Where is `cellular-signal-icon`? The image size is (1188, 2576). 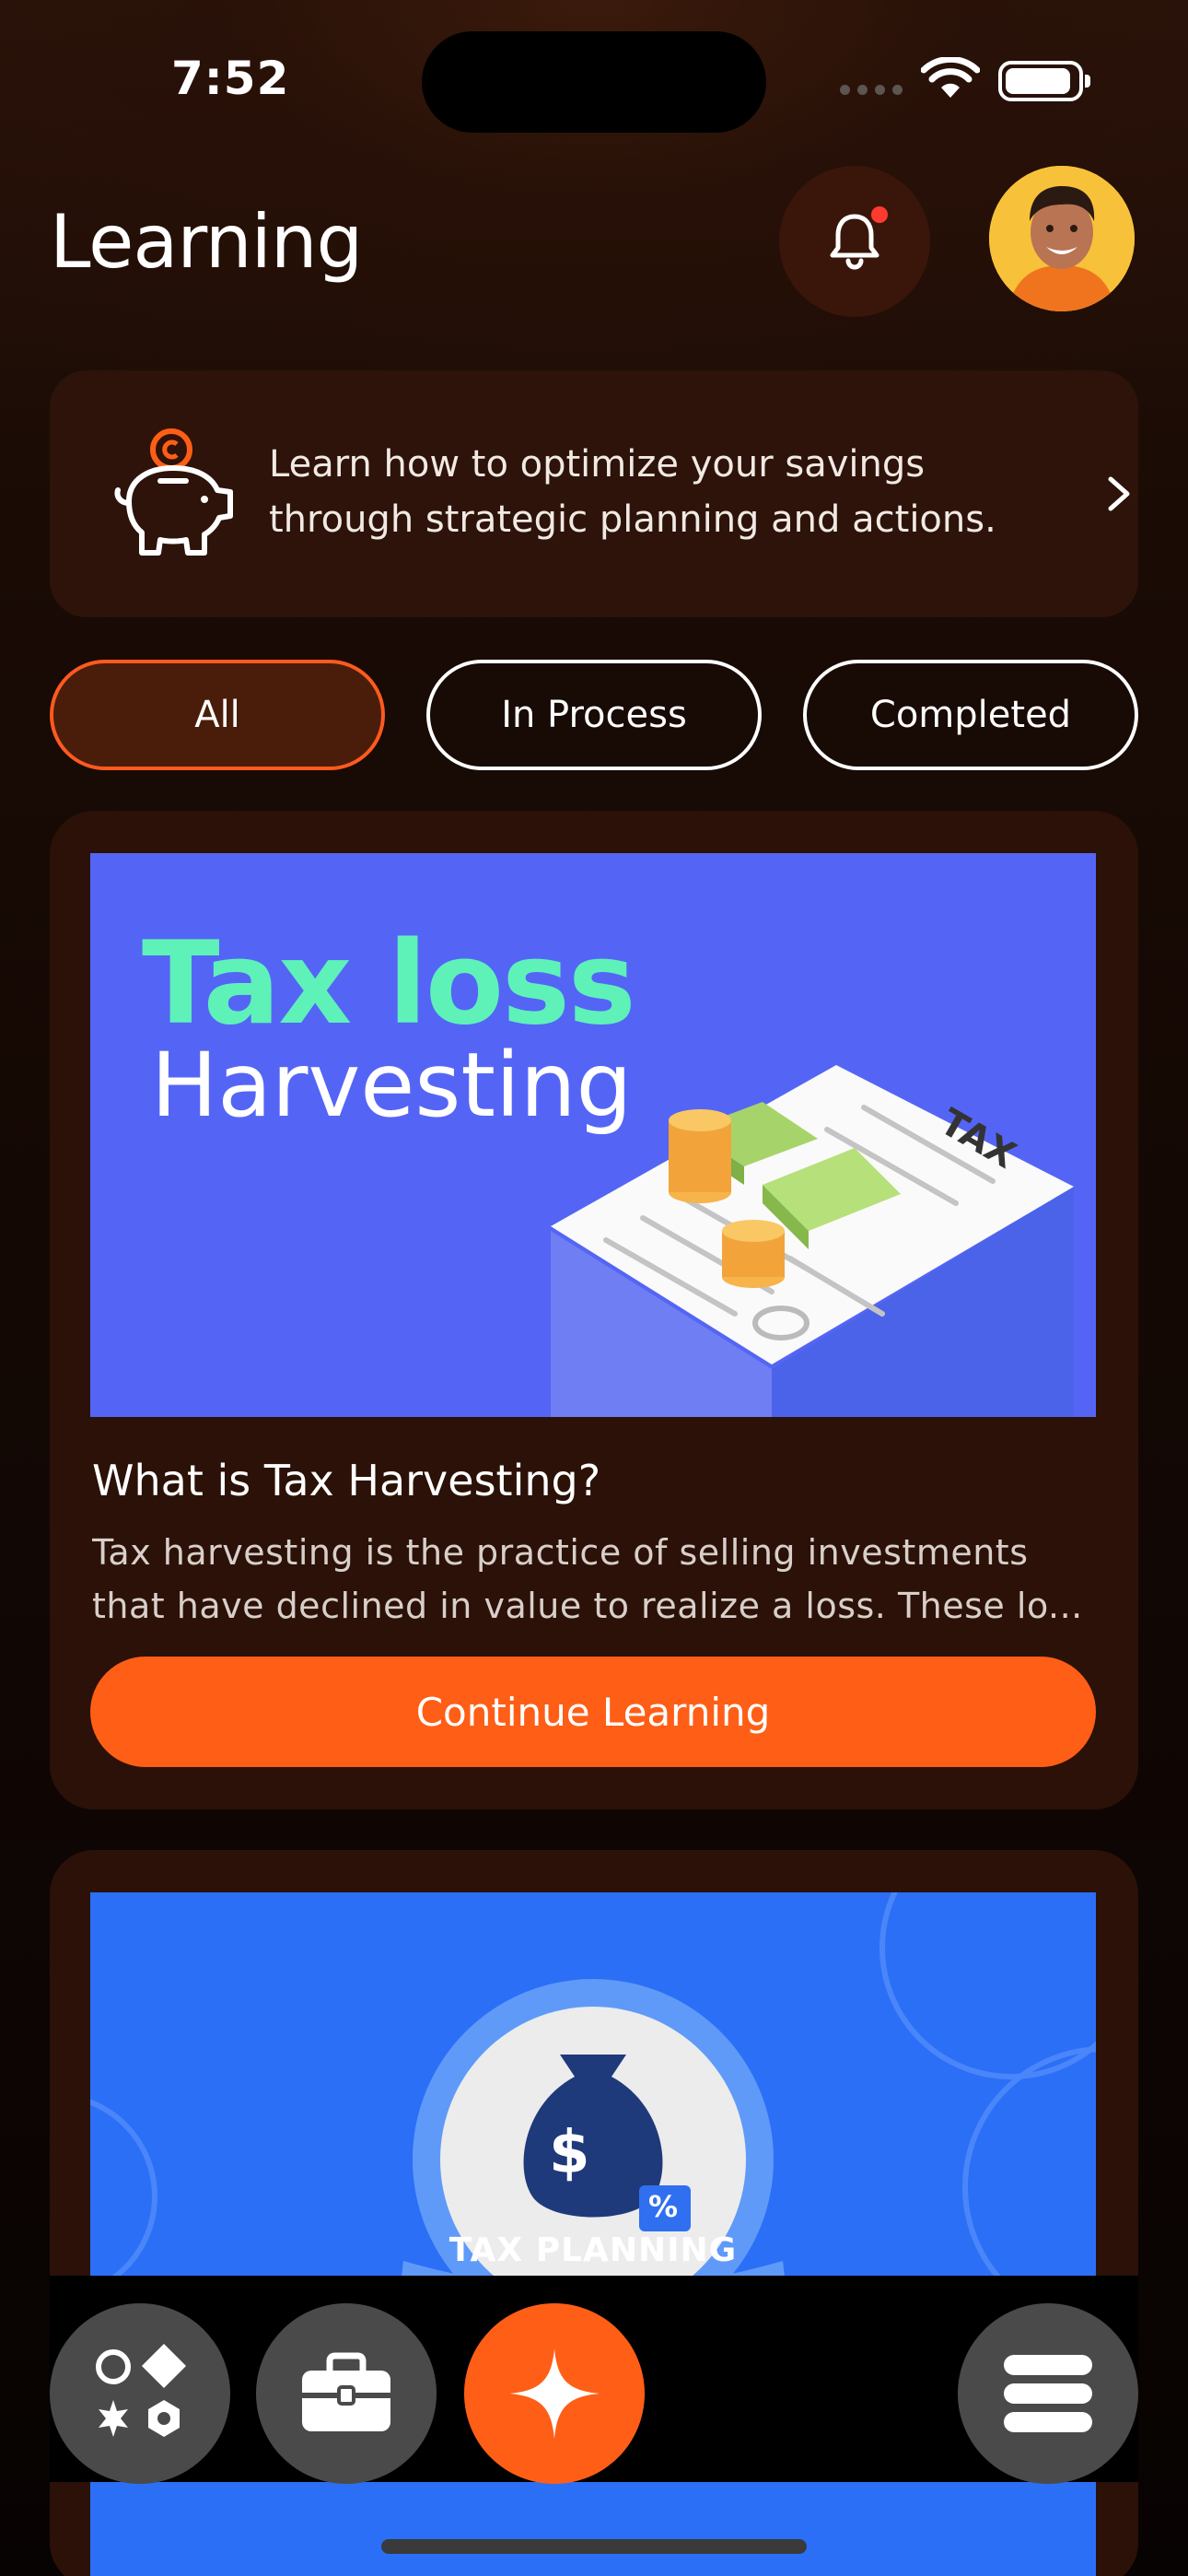 cellular-signal-icon is located at coordinates (871, 90).